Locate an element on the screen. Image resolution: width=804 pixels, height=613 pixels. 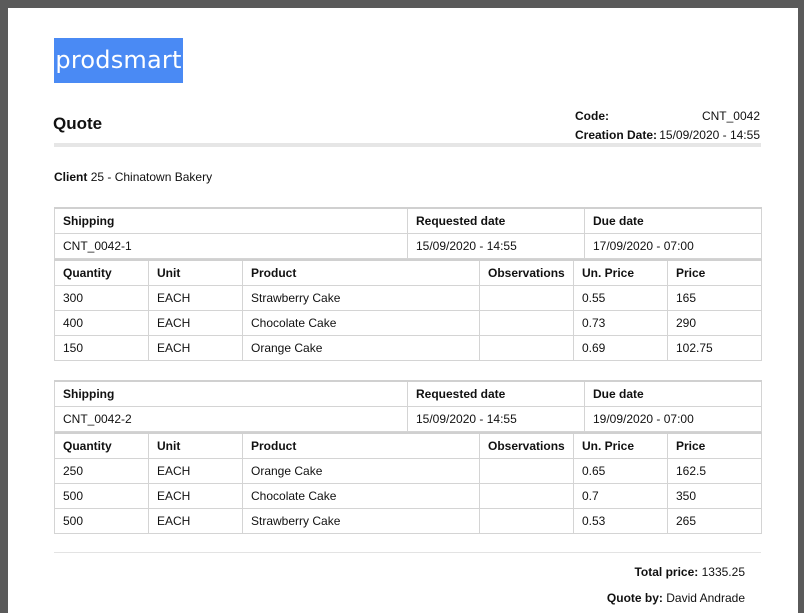
table-row: 400 EACH Chocolate Cake 0.73 290 is located at coordinates (408, 323).